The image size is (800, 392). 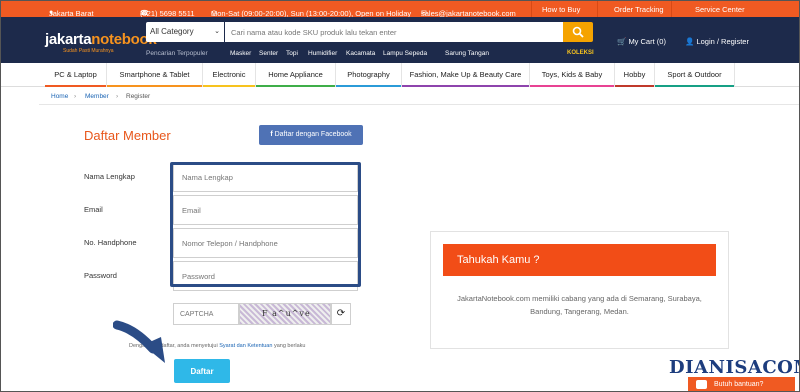 What do you see at coordinates (717, 41) in the screenshot?
I see `login-register-button: 👤 Login / Register` at bounding box center [717, 41].